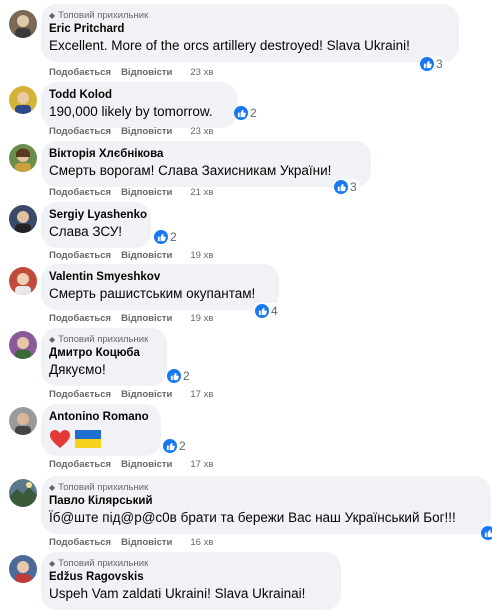 The width and height of the screenshot is (492, 610). I want to click on comment-author: Вікторія Хлєбнікова, so click(205, 154).